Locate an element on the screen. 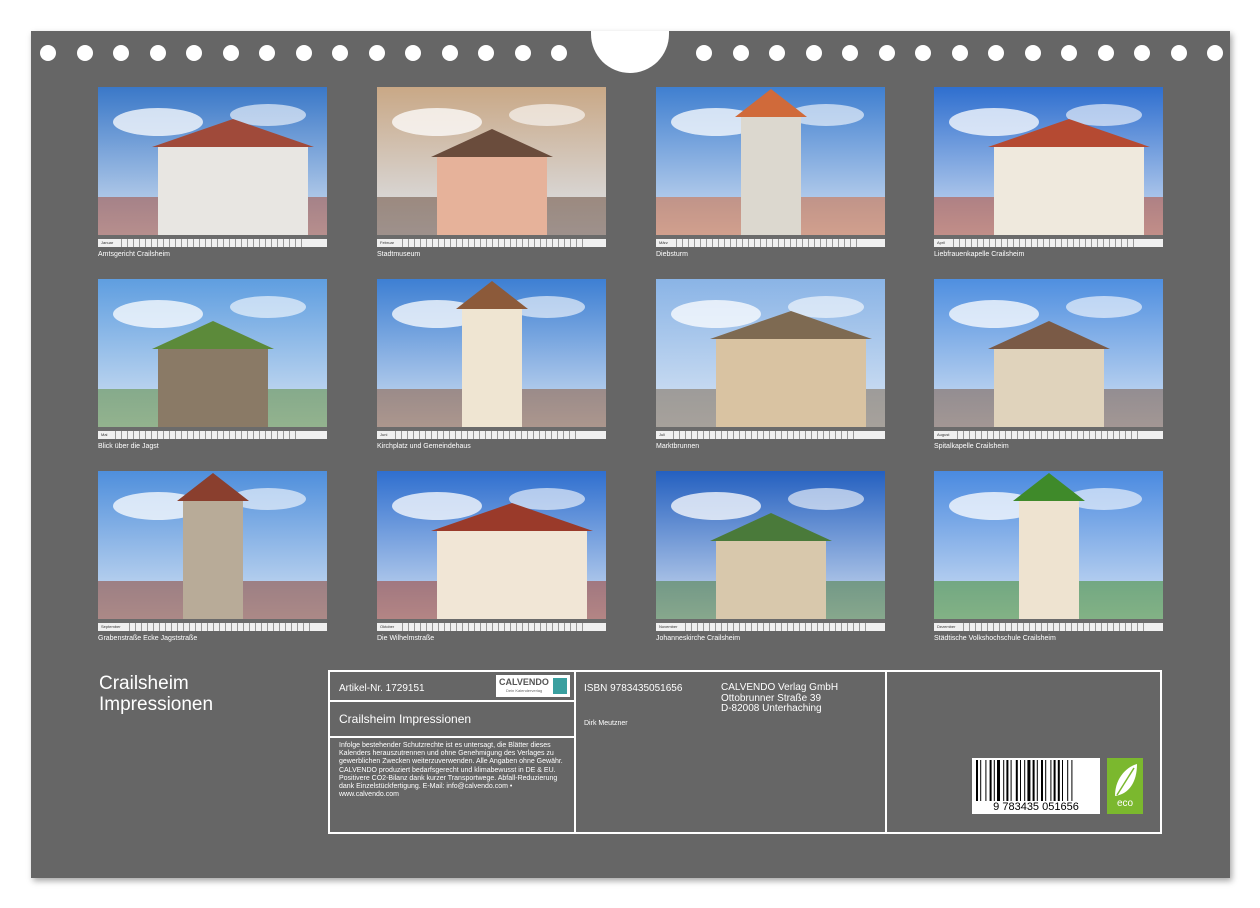  photo-caption: Kirchplatz und Gemeindehaus is located at coordinates (424, 446).